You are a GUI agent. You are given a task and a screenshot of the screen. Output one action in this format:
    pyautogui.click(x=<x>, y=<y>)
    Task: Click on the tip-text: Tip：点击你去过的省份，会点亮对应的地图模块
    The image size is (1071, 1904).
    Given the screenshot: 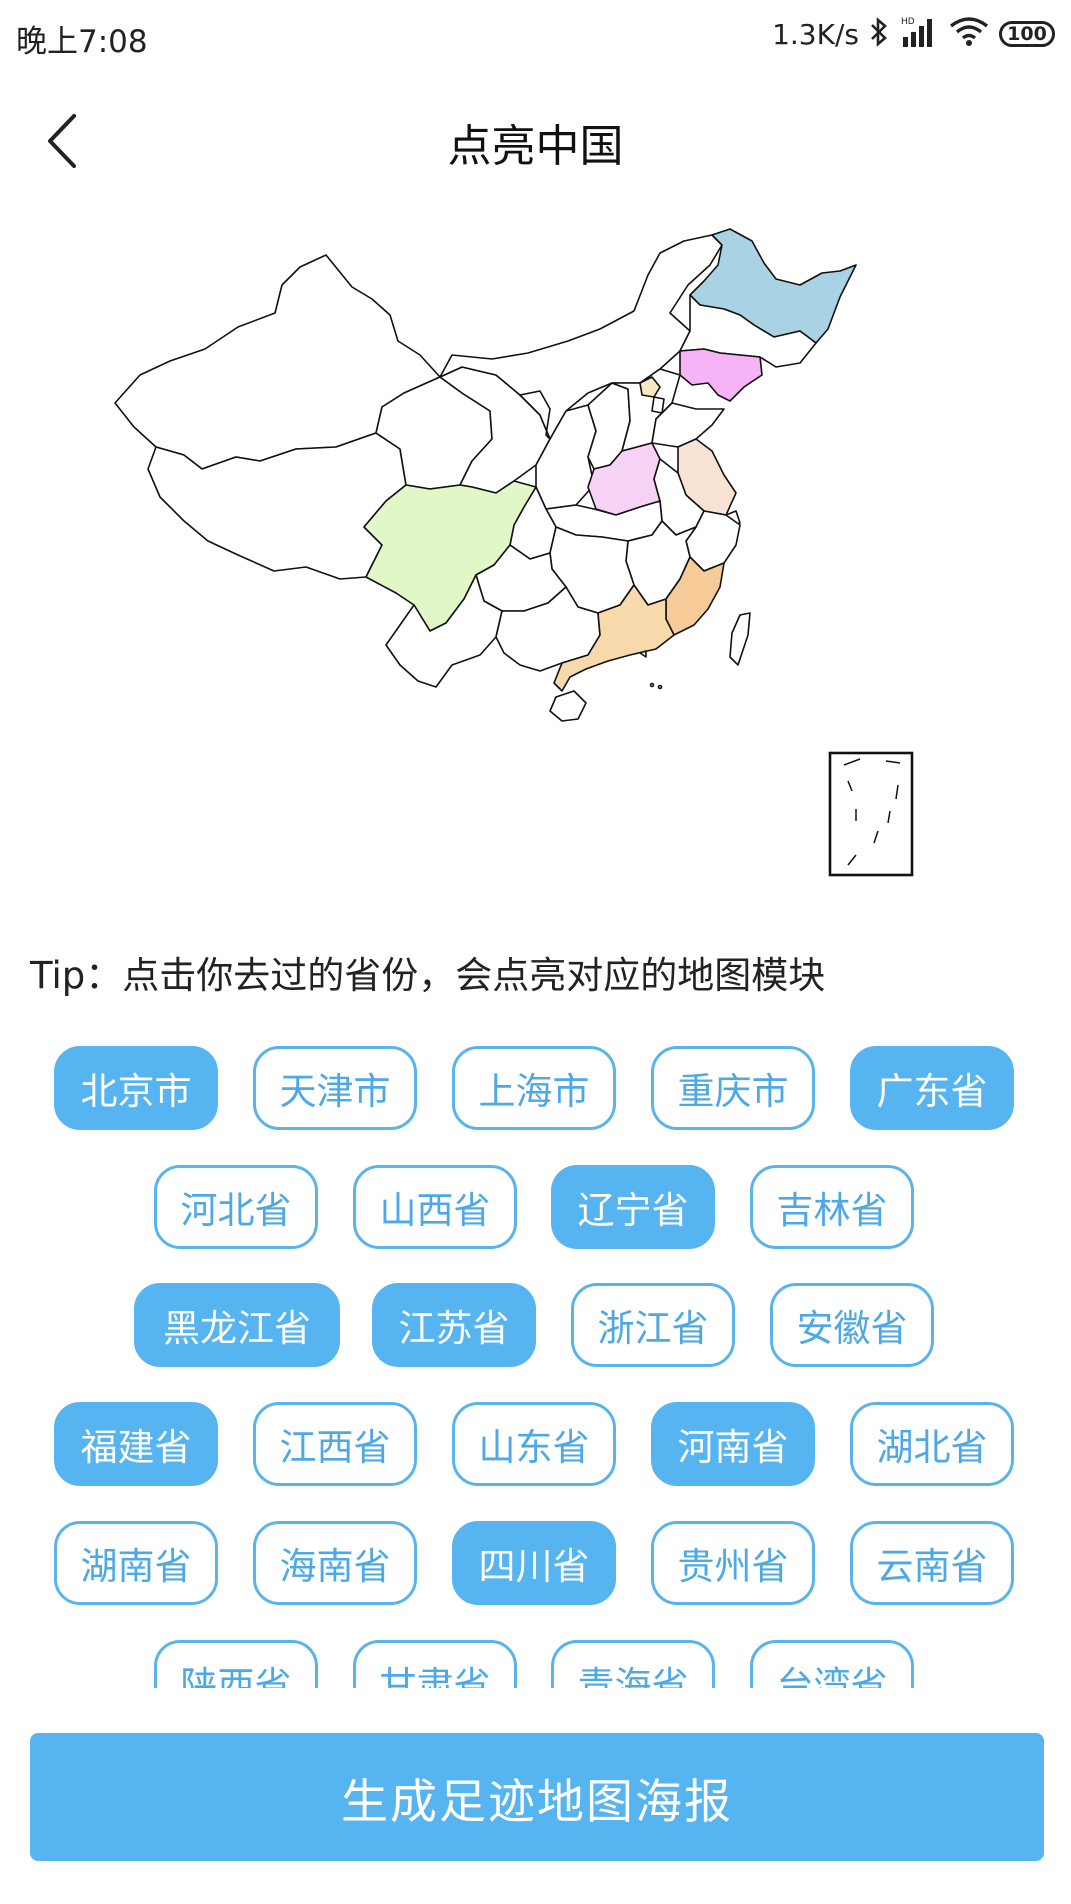 What is the action you would take?
    pyautogui.click(x=428, y=975)
    